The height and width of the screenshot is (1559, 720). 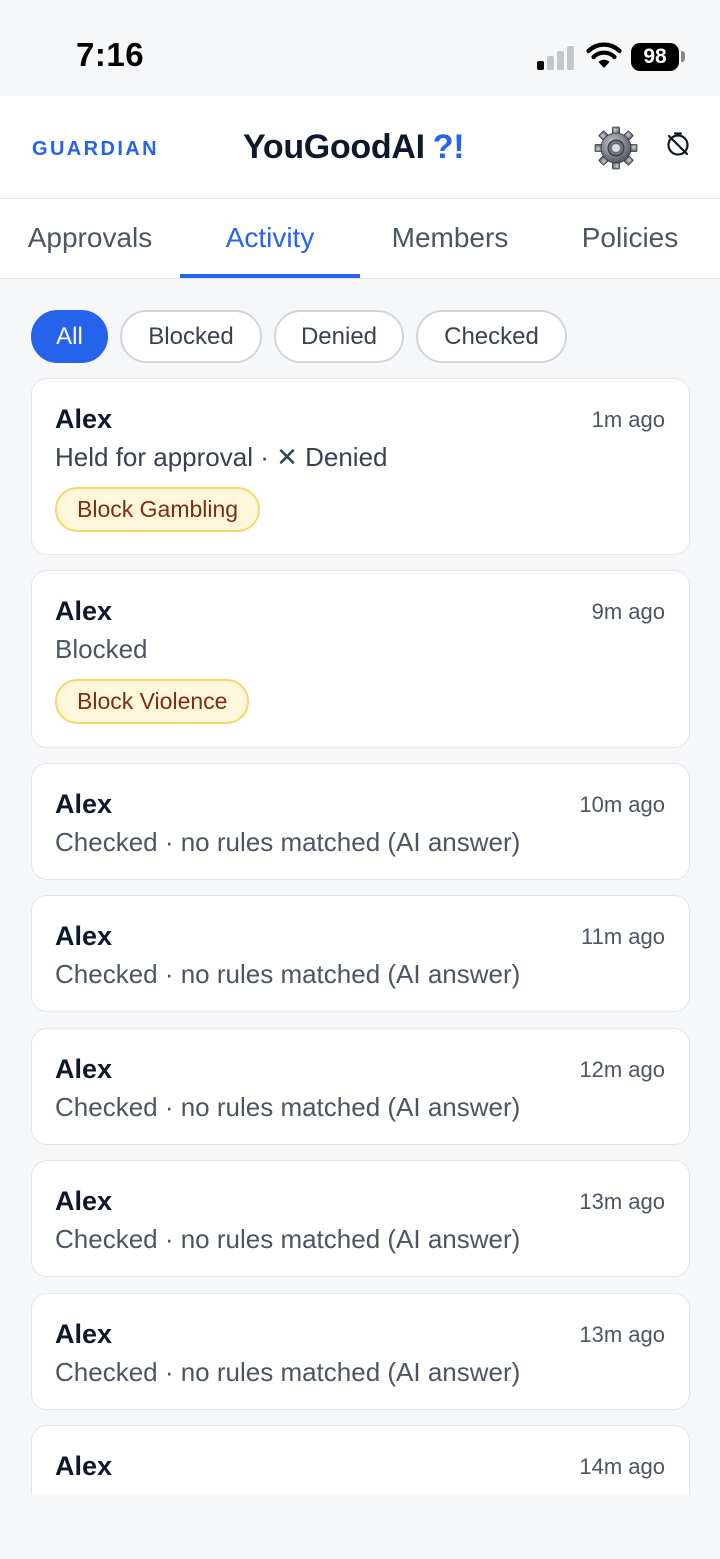 What do you see at coordinates (360, 1526) in the screenshot?
I see `bottom-safe-area` at bounding box center [360, 1526].